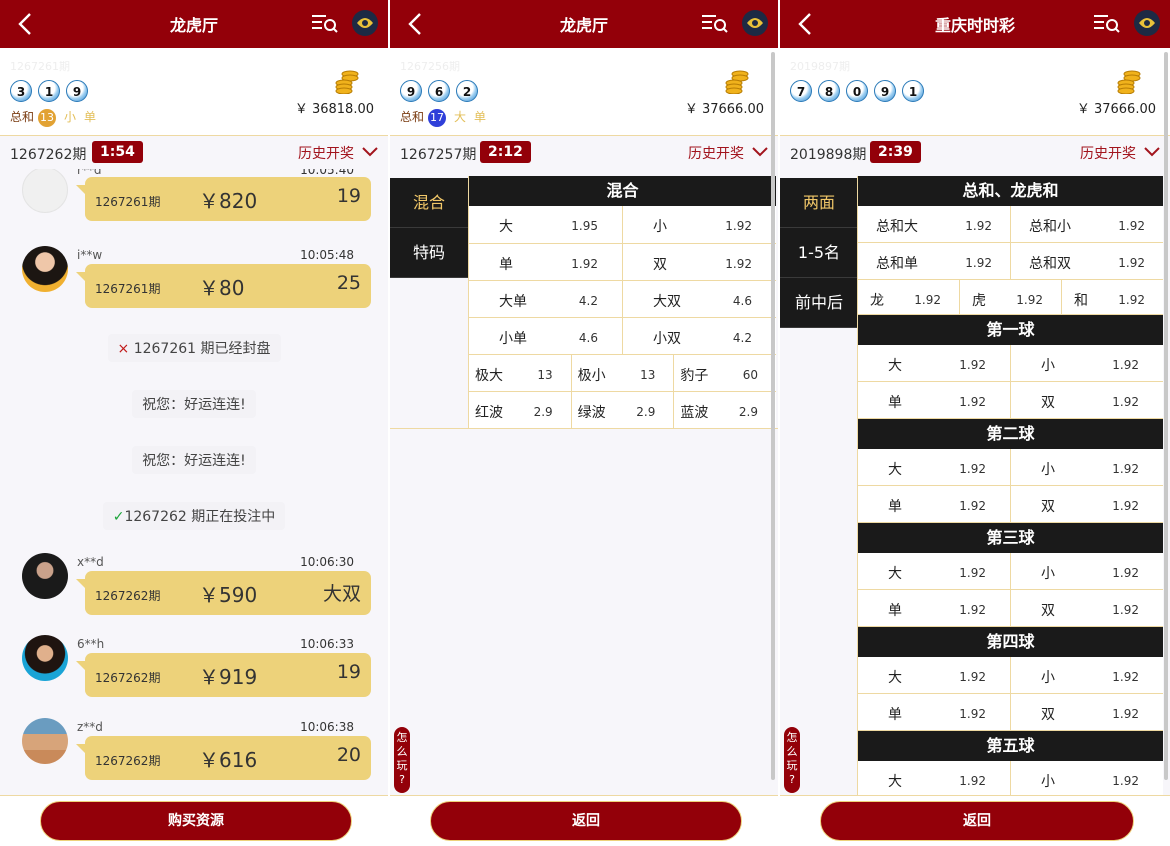 The height and width of the screenshot is (846, 1170). Describe the element at coordinates (223, 675) in the screenshot. I see `bet-bubble: 1267262期 ￥919 19` at that location.